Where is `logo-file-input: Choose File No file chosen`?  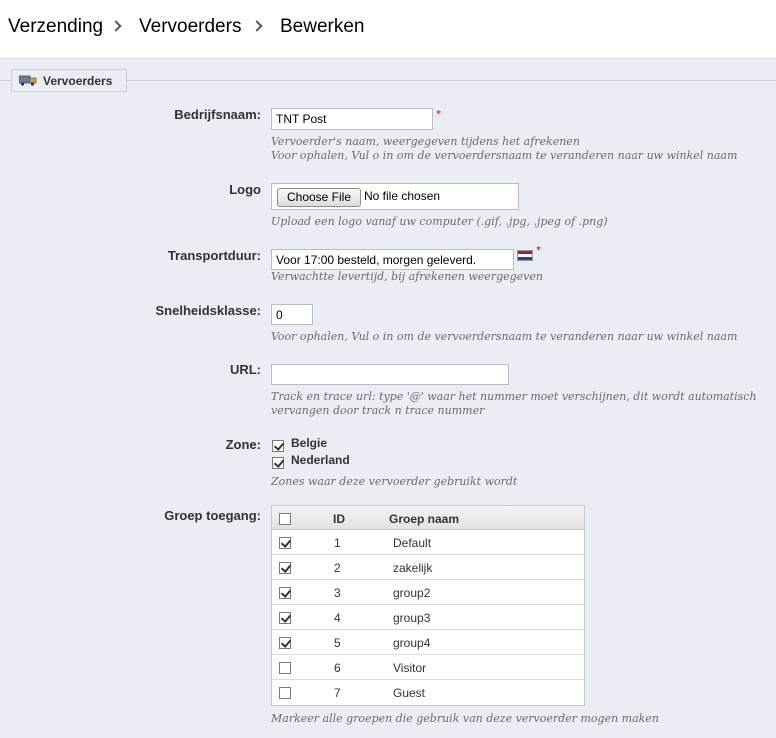
logo-file-input: Choose File No file chosen is located at coordinates (395, 196).